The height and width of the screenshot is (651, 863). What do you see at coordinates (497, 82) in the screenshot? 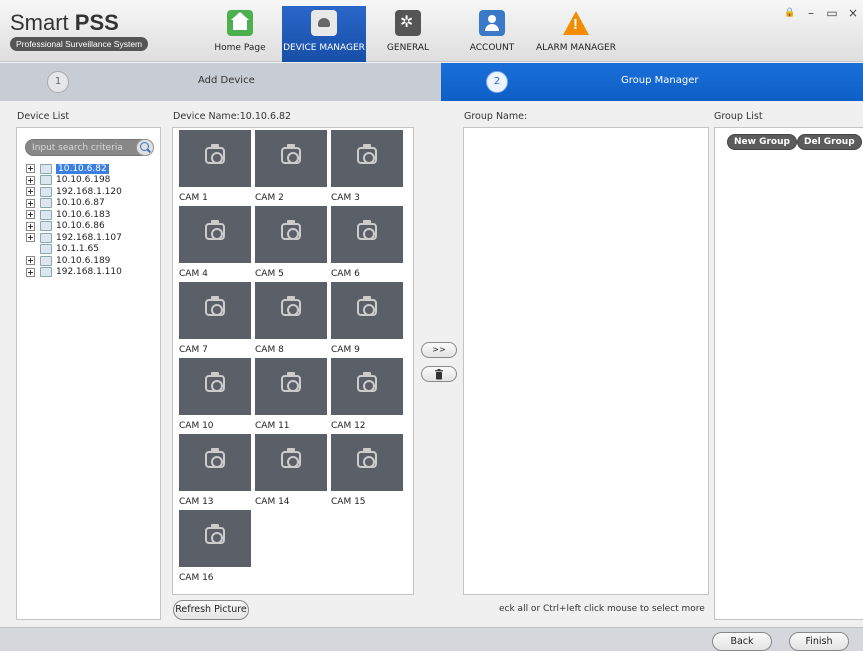
I see `step-number: 2` at bounding box center [497, 82].